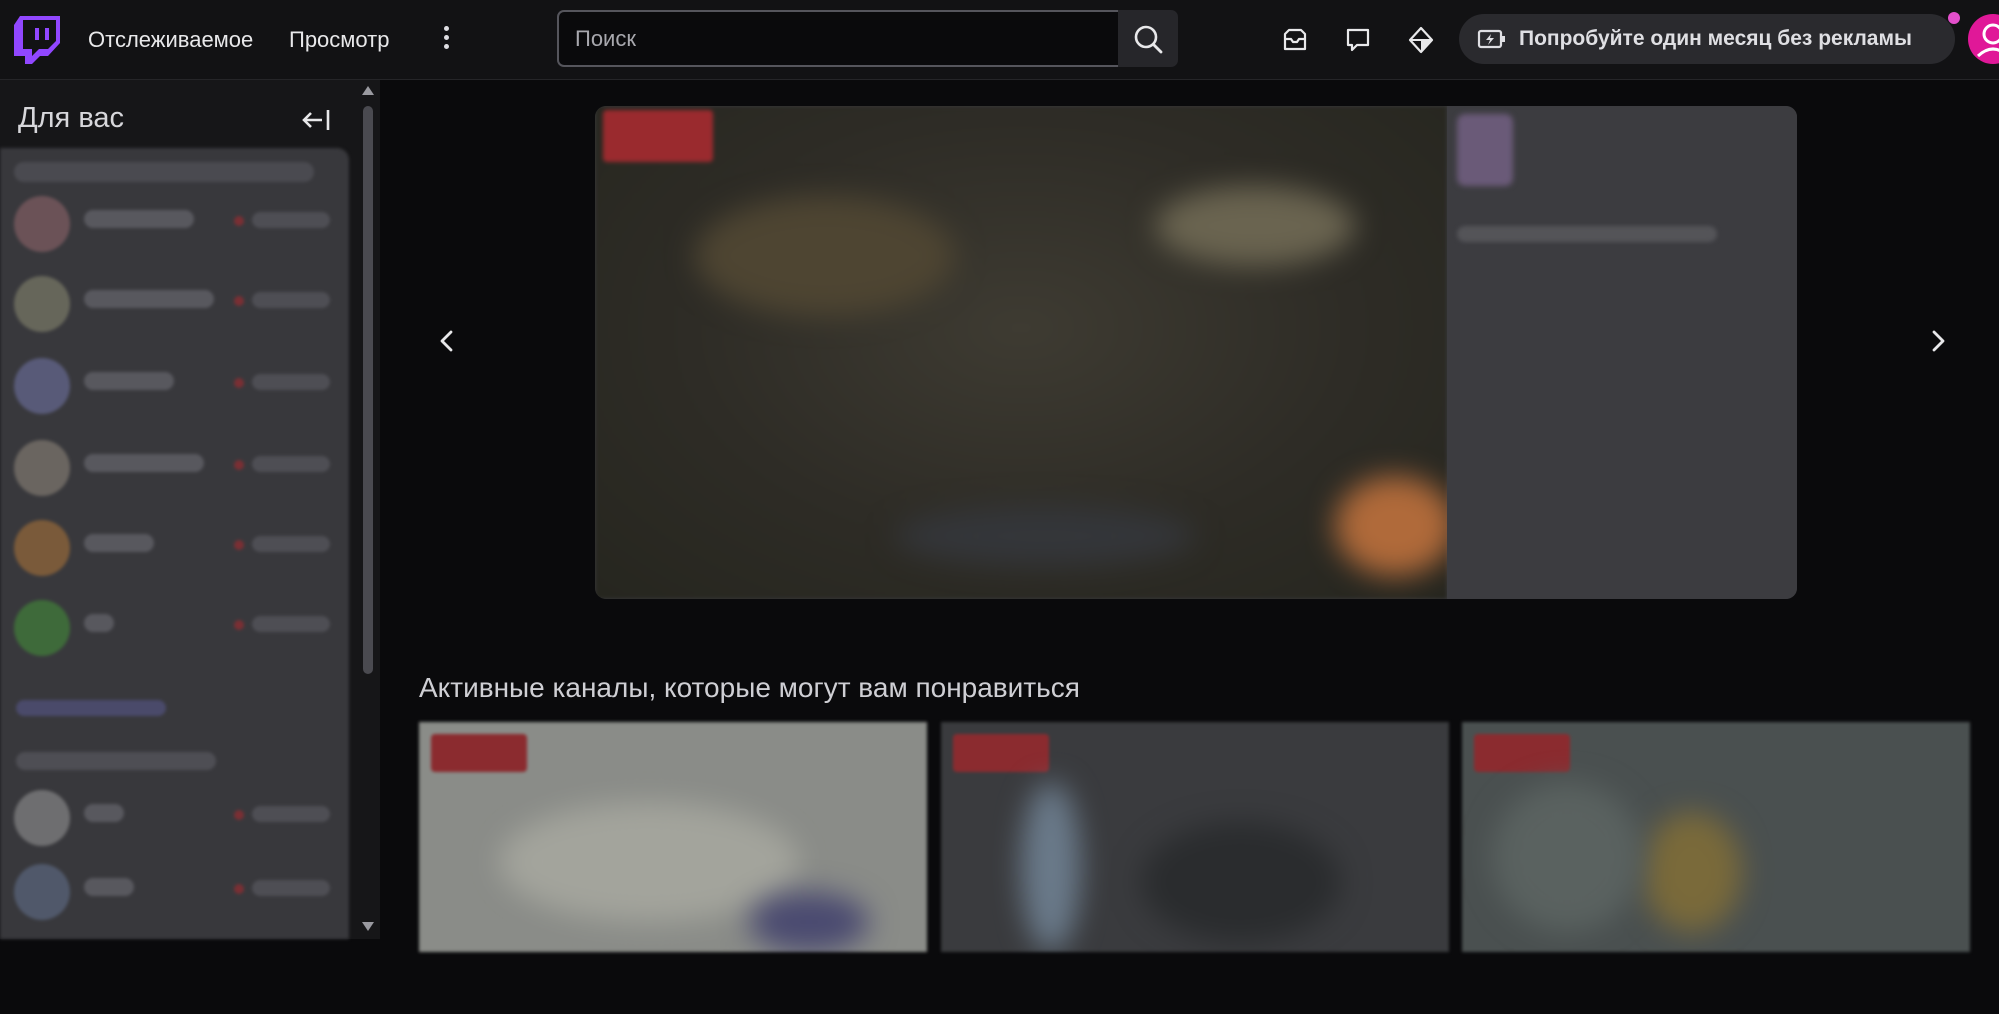 The width and height of the screenshot is (1999, 1014). I want to click on promo-label: Попробуйте один месяц без рекламы, so click(1715, 38).